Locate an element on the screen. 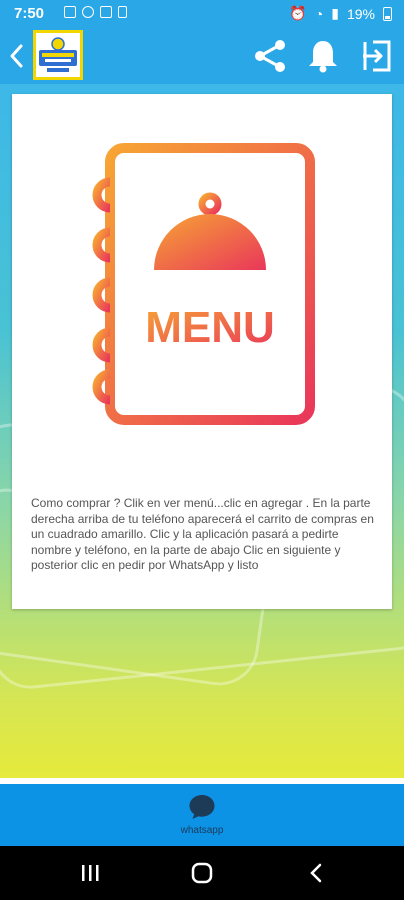 The width and height of the screenshot is (404, 900). gallery-icon is located at coordinates (70, 12).